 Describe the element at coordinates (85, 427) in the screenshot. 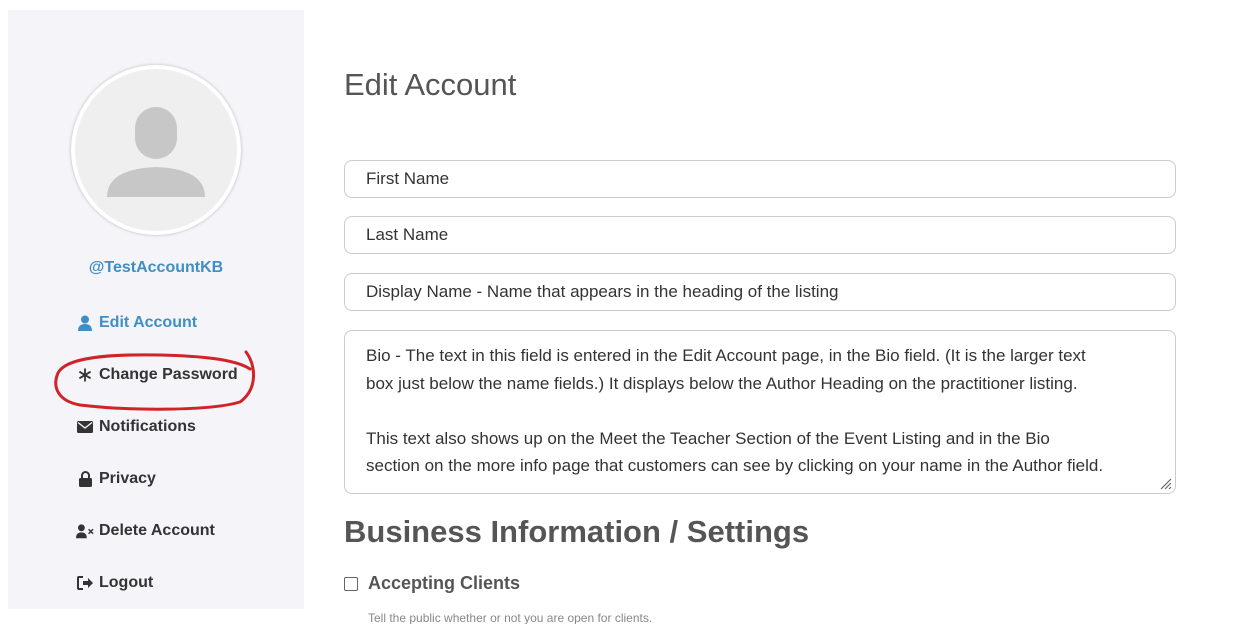

I see `envelope-icon` at that location.